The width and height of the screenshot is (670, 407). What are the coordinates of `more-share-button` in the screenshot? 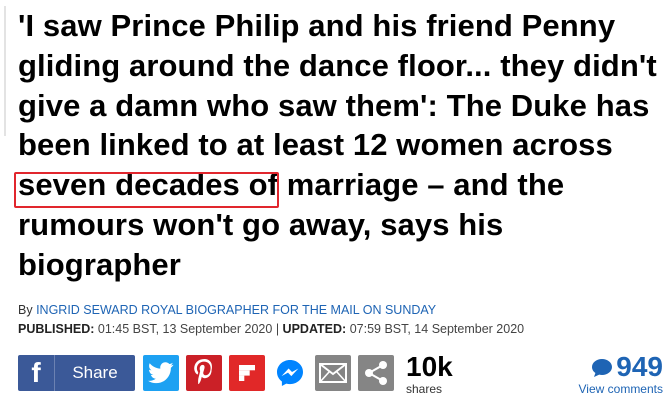 It's located at (376, 373).